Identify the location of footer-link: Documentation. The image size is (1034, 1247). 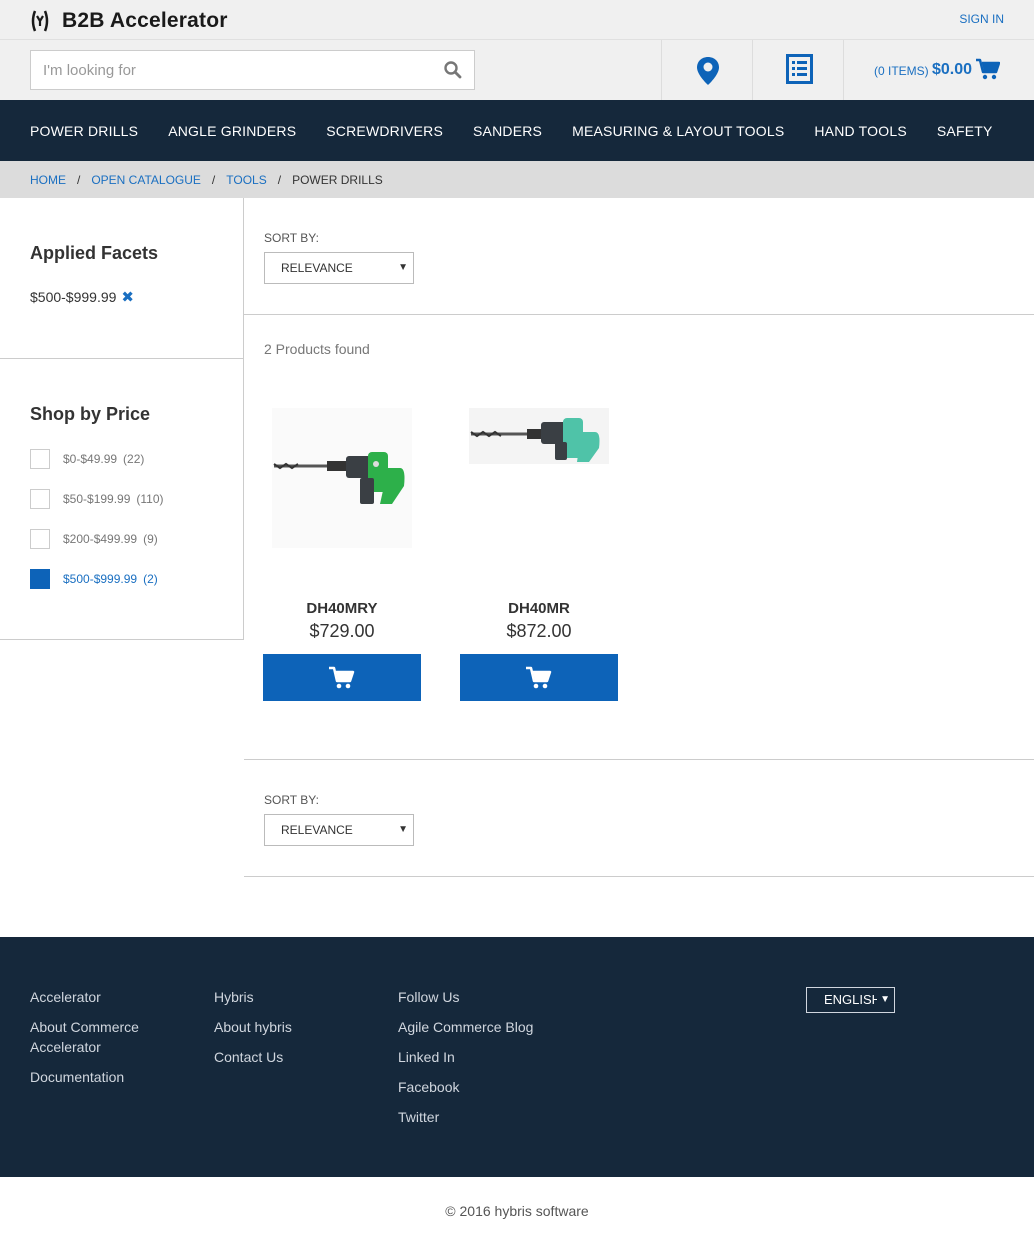
(100, 1077).